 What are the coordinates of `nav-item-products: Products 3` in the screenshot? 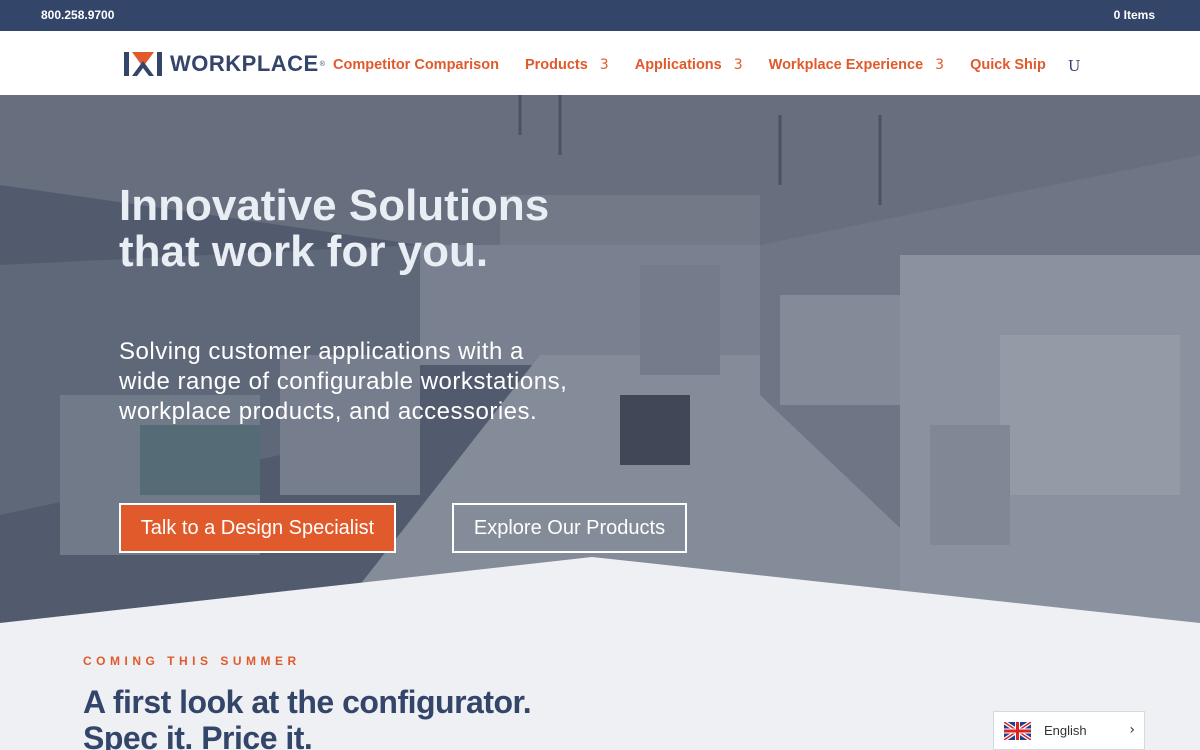 It's located at (567, 65).